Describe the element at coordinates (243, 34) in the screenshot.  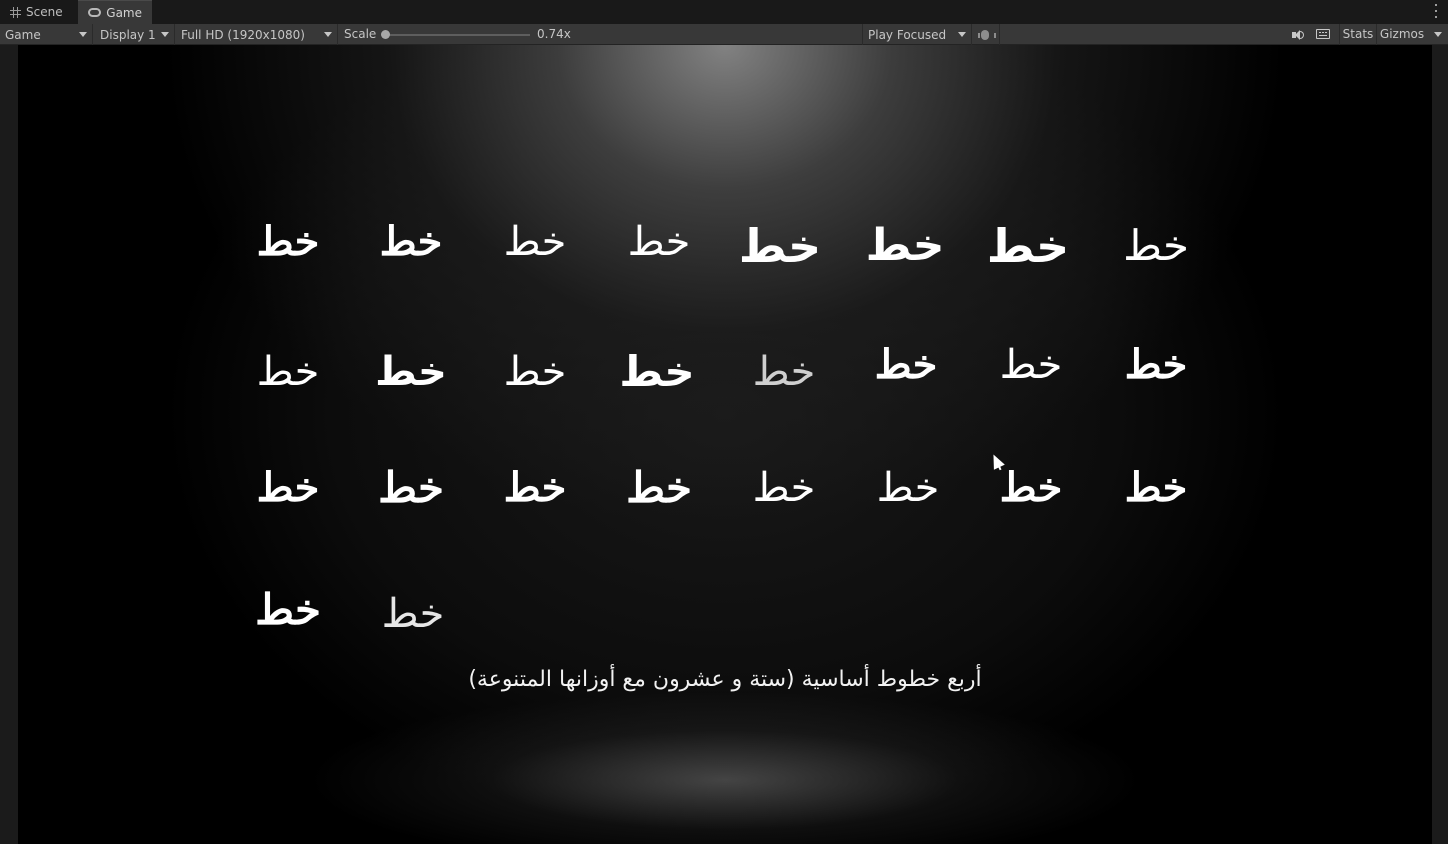
I see `resolution-value: Full HD (1920x1080)` at that location.